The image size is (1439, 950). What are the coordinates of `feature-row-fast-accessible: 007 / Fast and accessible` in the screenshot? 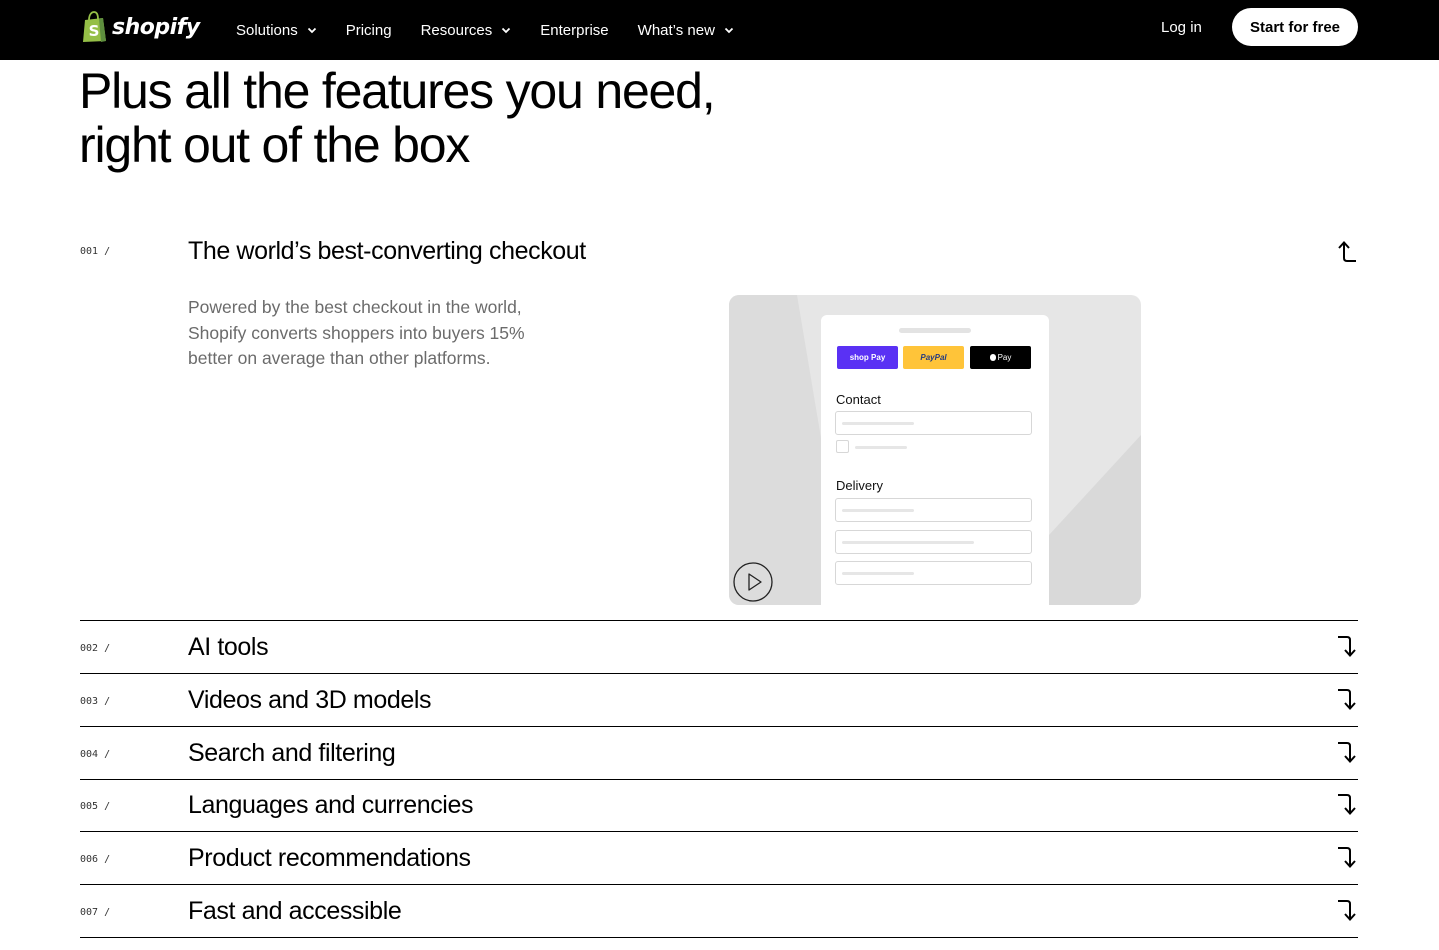 It's located at (719, 910).